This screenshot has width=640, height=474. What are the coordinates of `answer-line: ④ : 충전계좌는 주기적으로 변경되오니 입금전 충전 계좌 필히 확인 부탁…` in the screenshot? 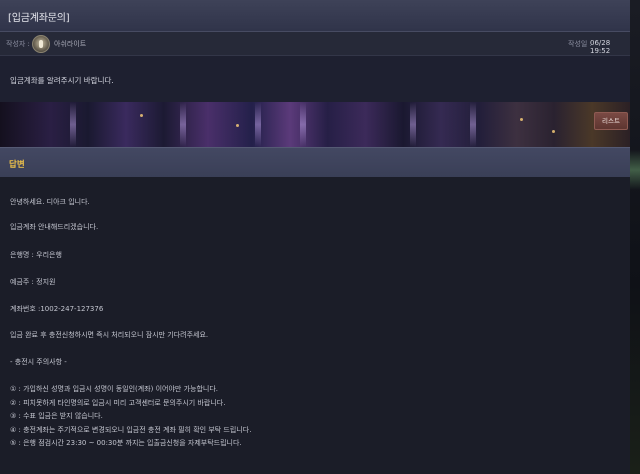 It's located at (131, 430).